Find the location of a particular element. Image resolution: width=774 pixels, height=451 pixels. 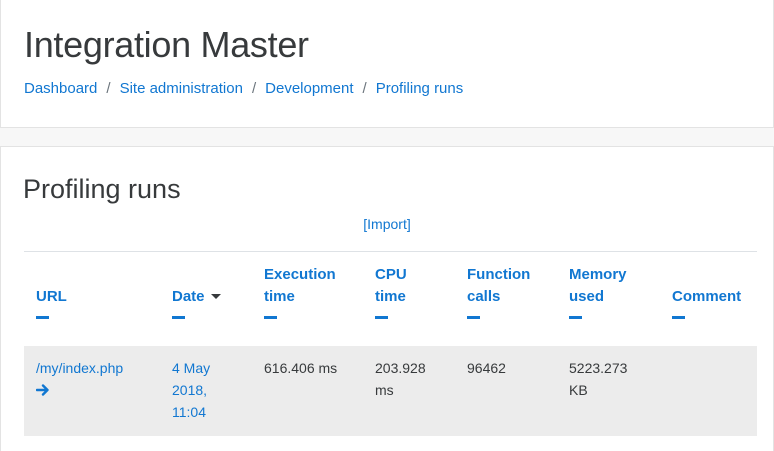

caret-down-icon is located at coordinates (215, 296).